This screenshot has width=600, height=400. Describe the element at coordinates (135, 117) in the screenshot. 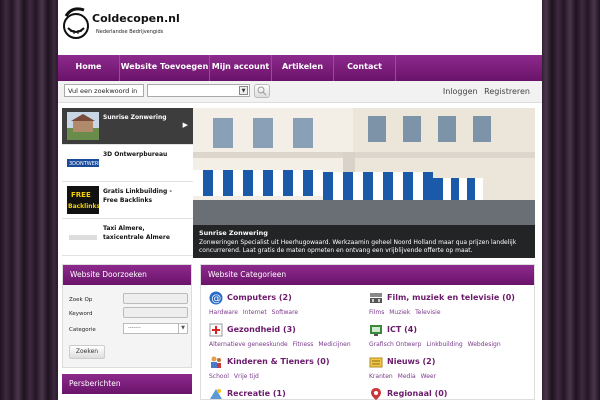

I see `slide-label: Sunrise Zonwering` at that location.